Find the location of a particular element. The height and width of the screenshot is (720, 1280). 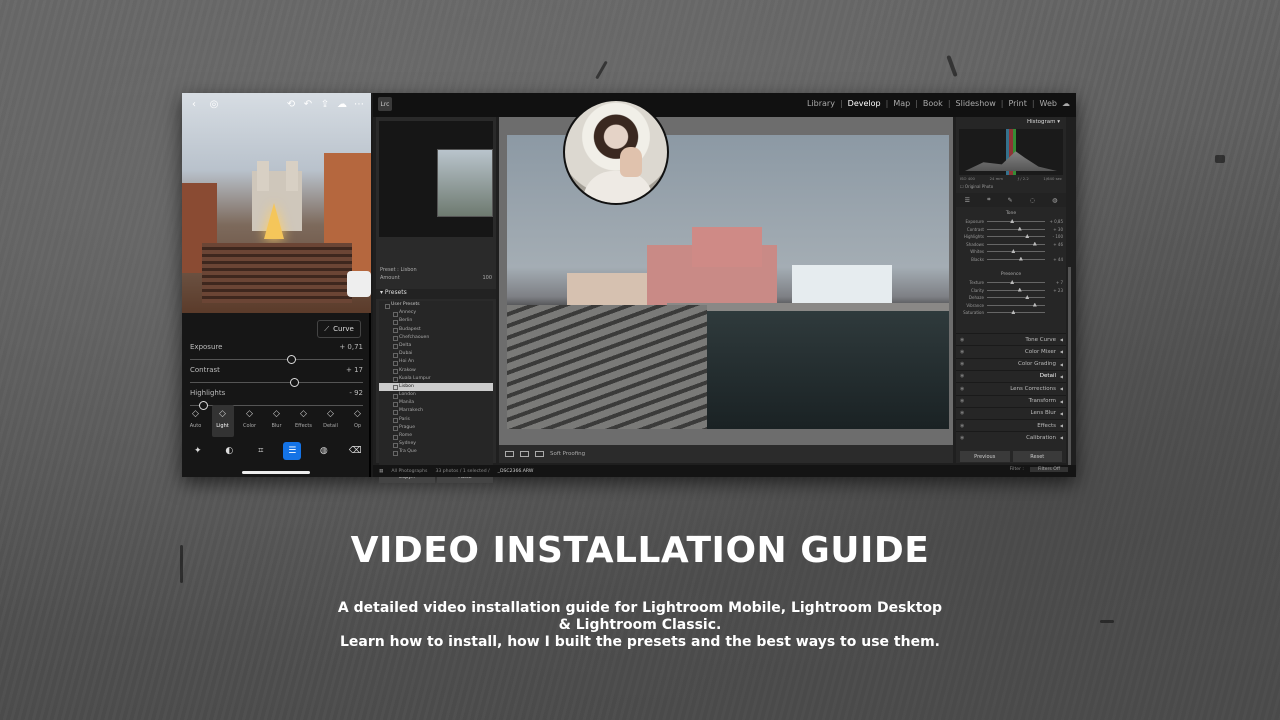

redeye-icon: ◌ is located at coordinates (1032, 200).